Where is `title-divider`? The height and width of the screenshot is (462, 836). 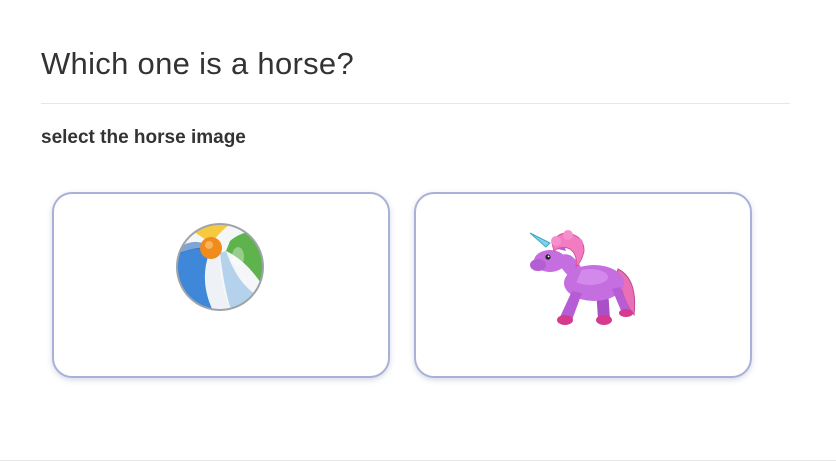 title-divider is located at coordinates (415, 103).